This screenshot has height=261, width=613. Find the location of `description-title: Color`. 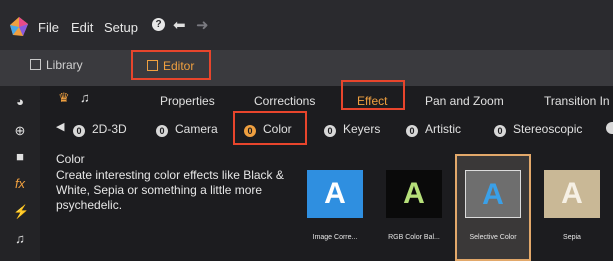

description-title: Color is located at coordinates (70, 159).